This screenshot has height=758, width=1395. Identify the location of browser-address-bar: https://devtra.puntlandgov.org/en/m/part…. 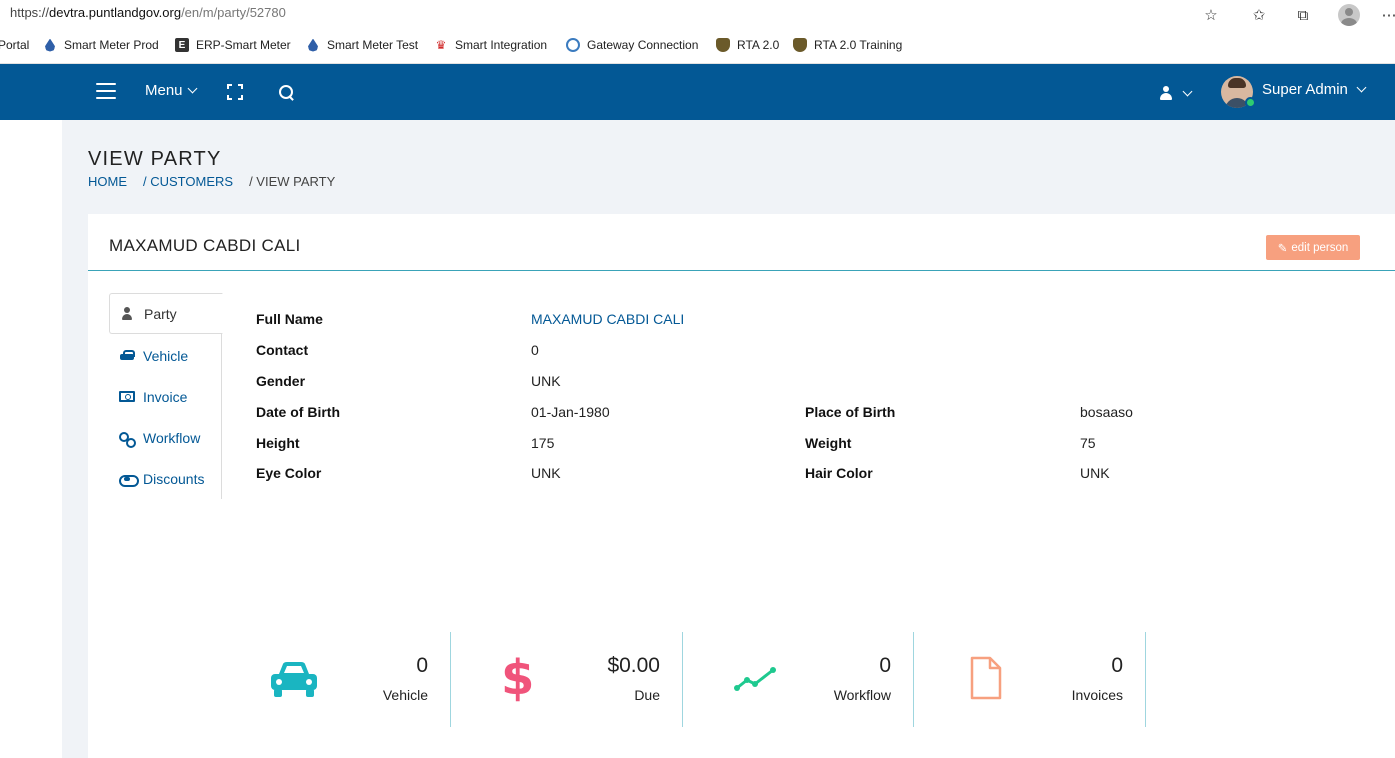
(697, 15).